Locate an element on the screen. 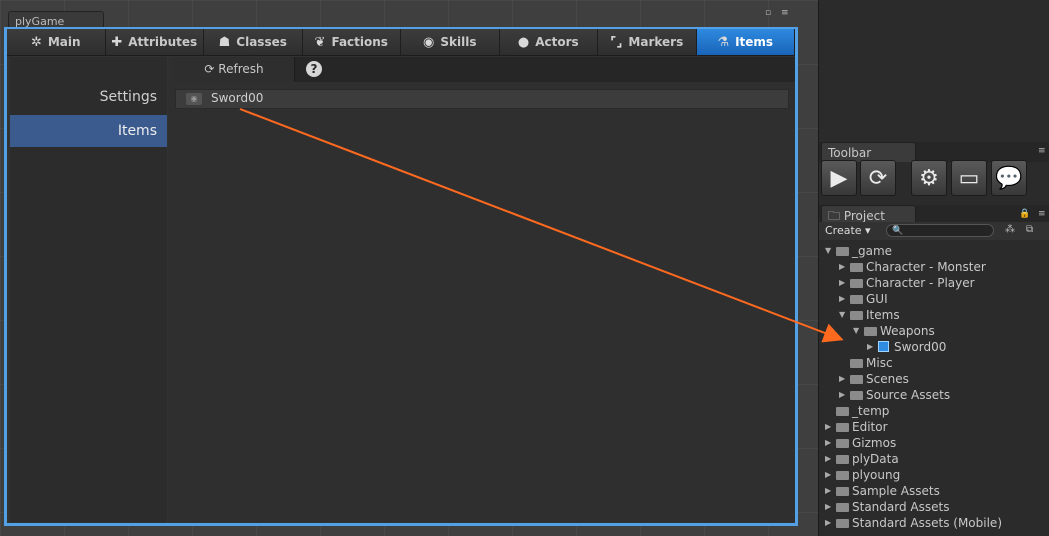 Image resolution: width=1049 pixels, height=536 pixels. tab-factions: ❦ Factions is located at coordinates (351, 42).